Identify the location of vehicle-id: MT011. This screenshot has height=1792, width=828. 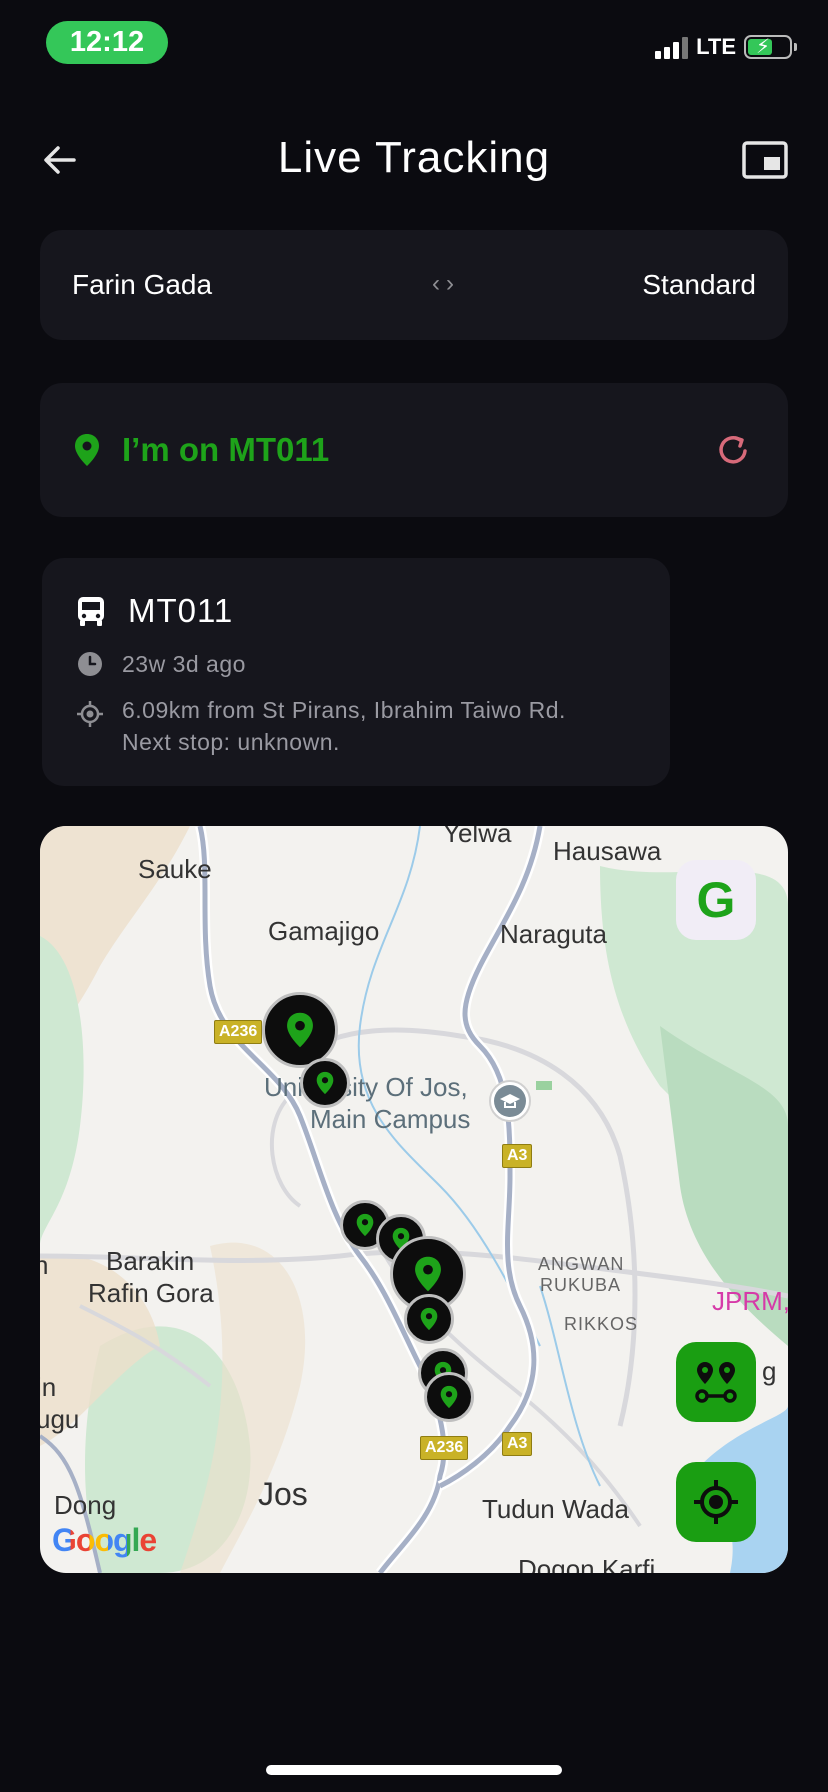
(181, 610).